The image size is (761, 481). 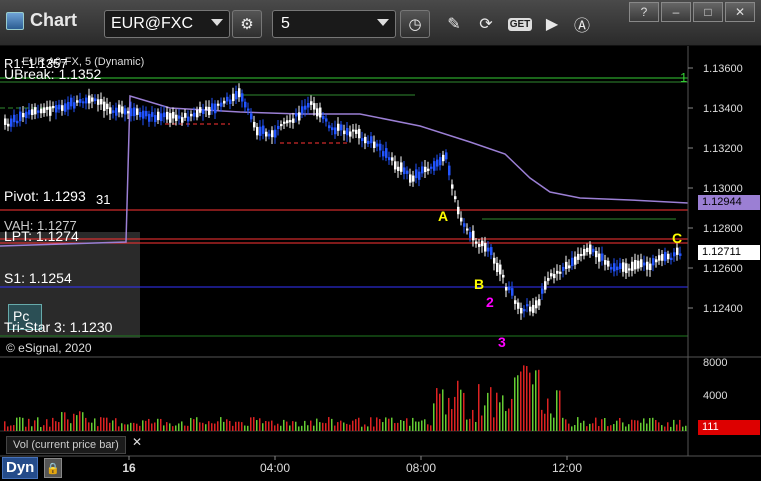 What do you see at coordinates (103, 199) in the screenshot?
I see `pivot-fragment-label: 31` at bounding box center [103, 199].